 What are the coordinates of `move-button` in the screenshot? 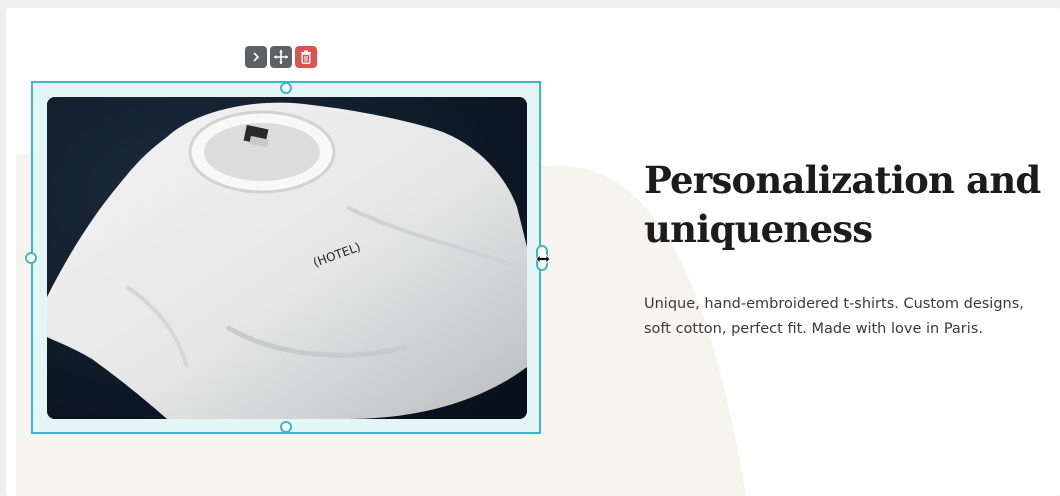 It's located at (281, 57).